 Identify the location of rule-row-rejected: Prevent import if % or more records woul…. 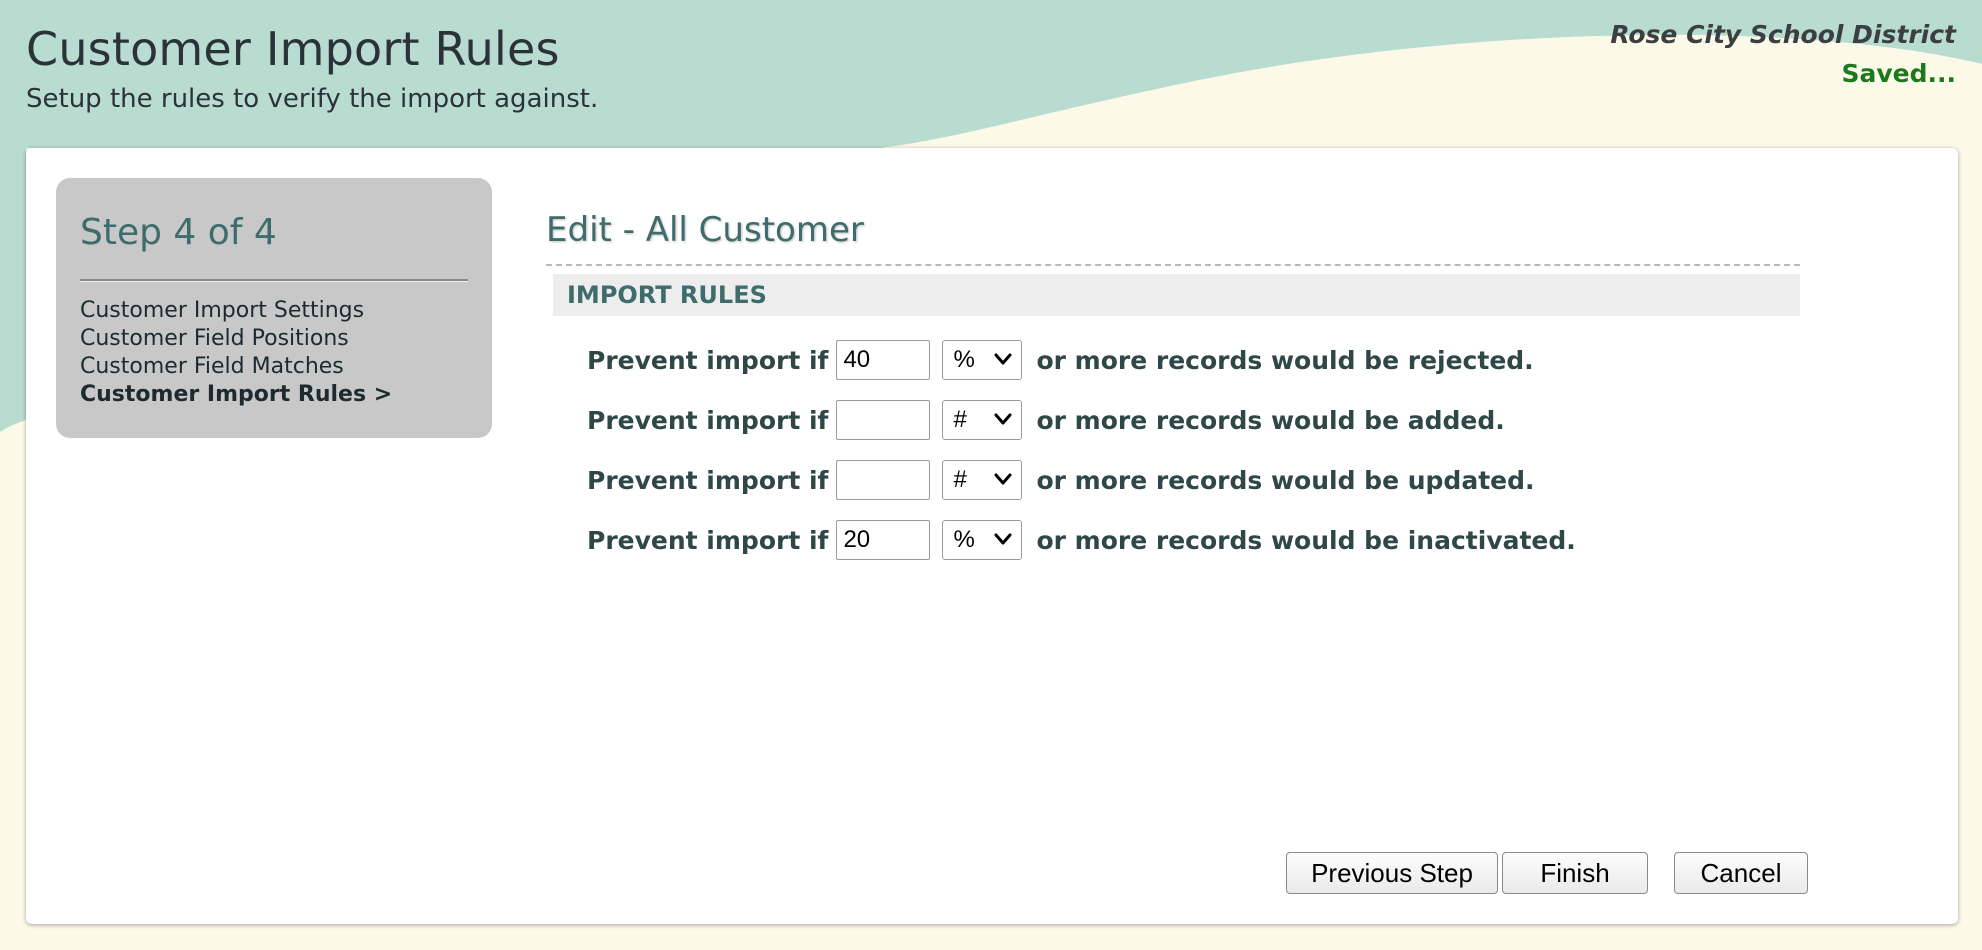
(1193, 360).